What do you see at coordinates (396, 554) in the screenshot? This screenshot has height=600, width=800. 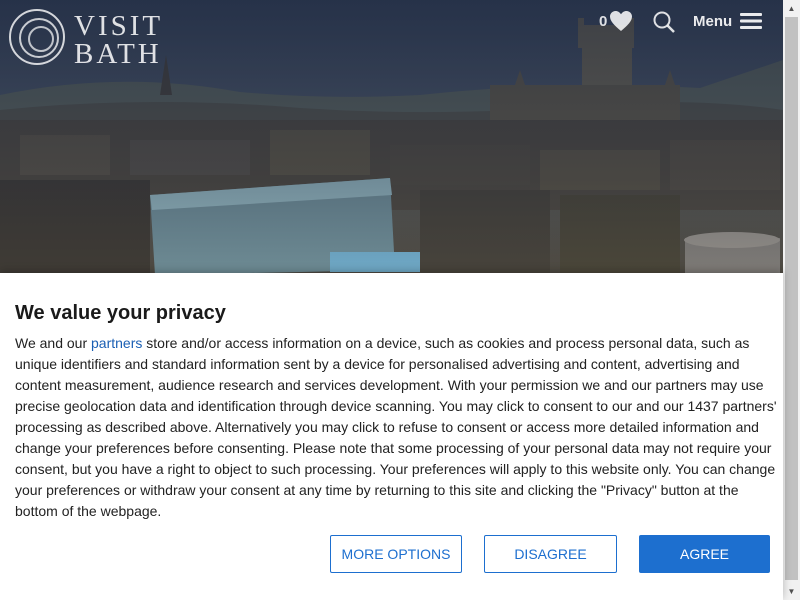 I see `more-options-button: MORE OPTIONS` at bounding box center [396, 554].